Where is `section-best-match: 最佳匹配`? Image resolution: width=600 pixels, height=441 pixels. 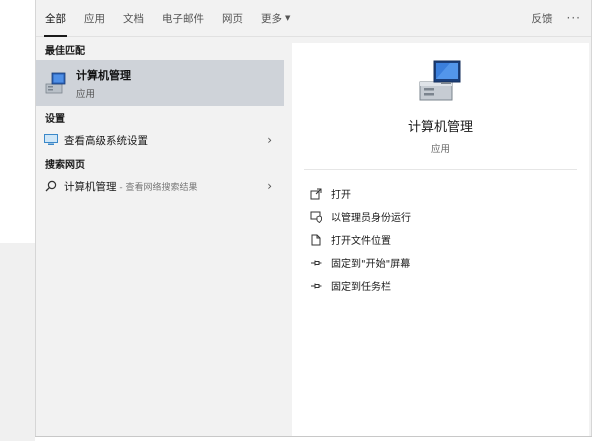
section-best-match: 最佳匹配 is located at coordinates (65, 51).